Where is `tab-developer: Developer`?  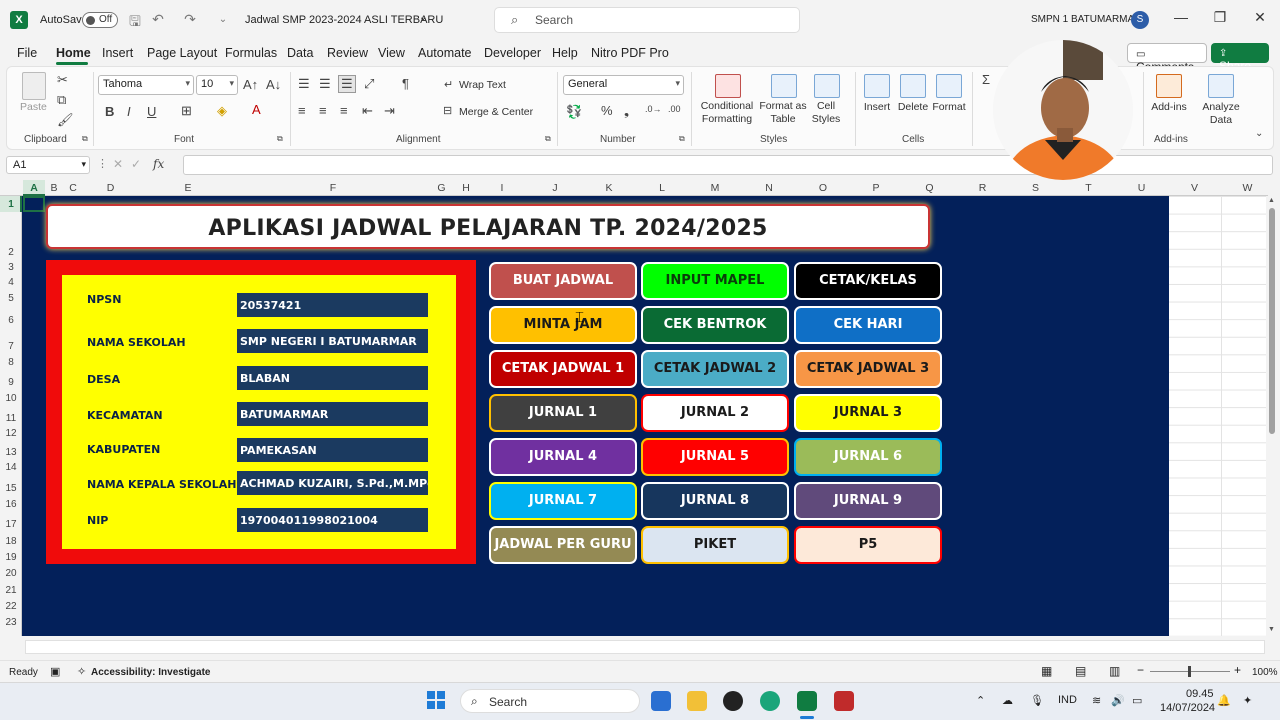 tab-developer: Developer is located at coordinates (512, 53).